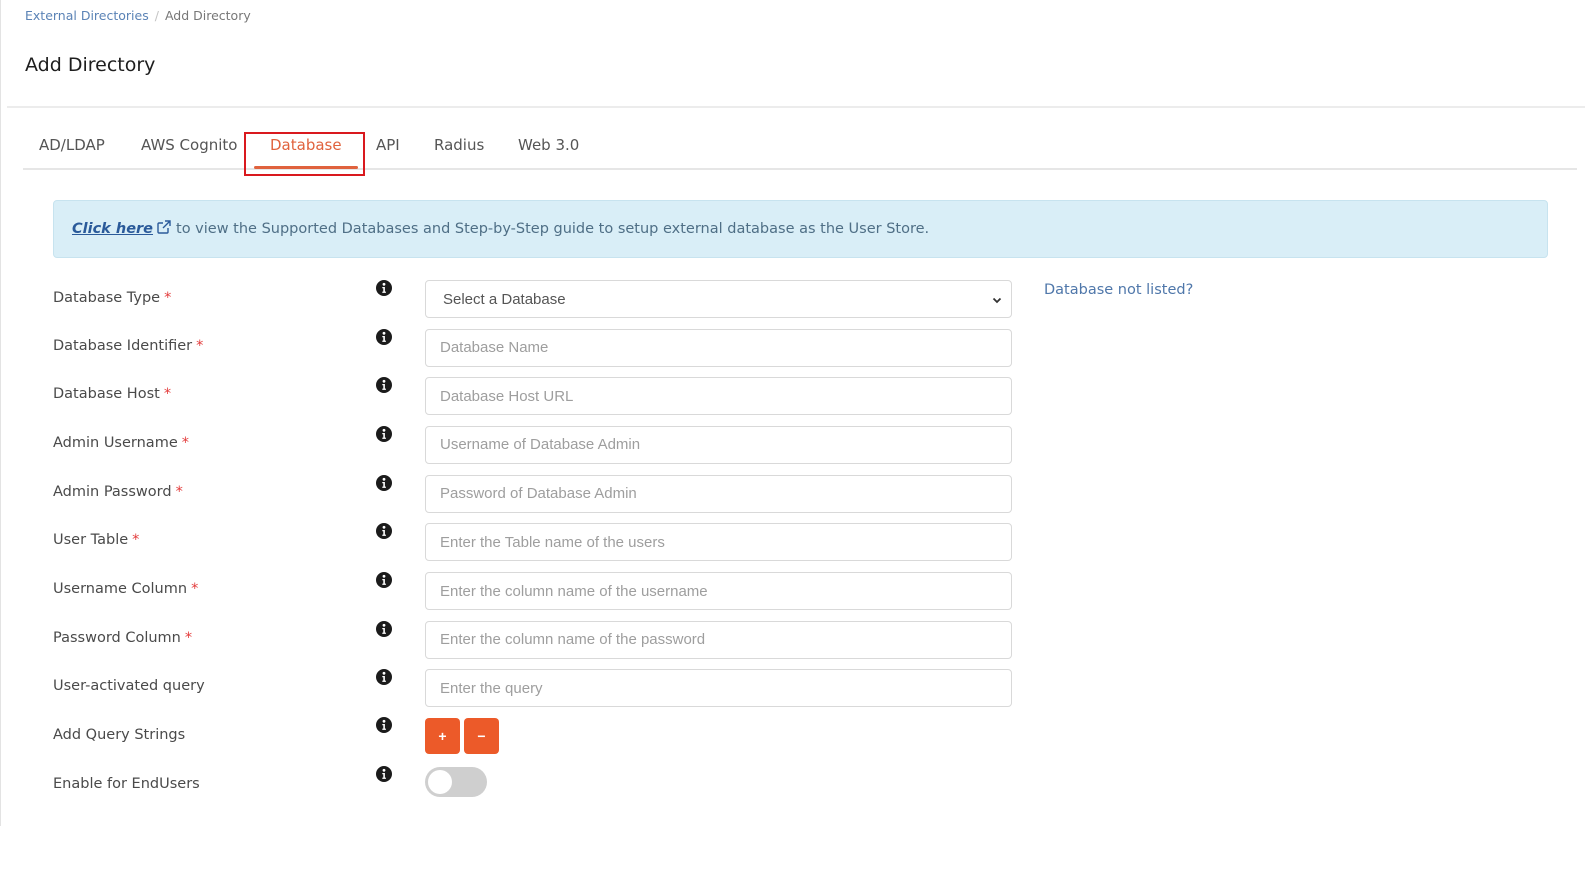  What do you see at coordinates (718, 299) in the screenshot?
I see `database-type-select: Select a Database` at bounding box center [718, 299].